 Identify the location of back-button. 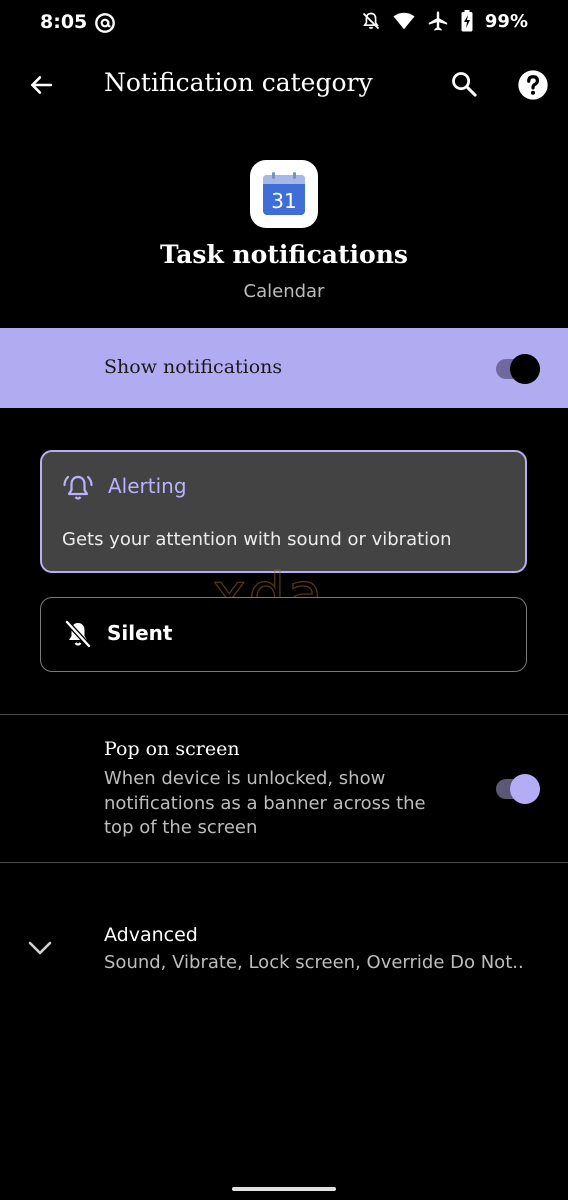
(41, 85).